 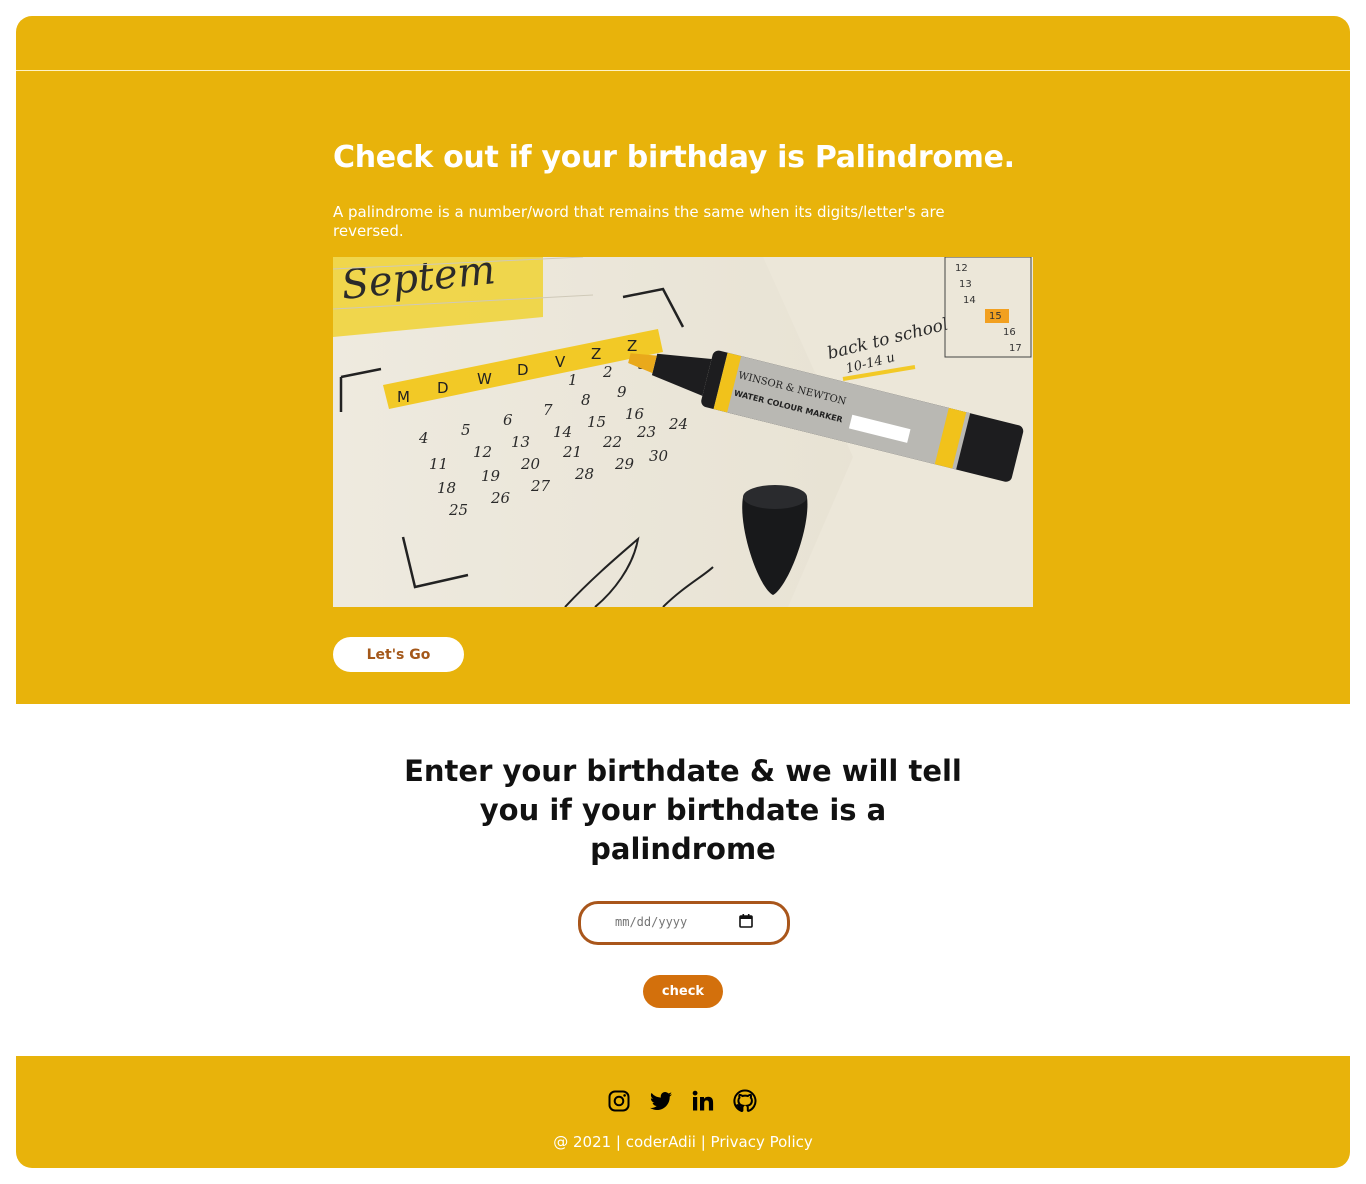 What do you see at coordinates (500, 498) in the screenshot?
I see `svg-text: 26` at bounding box center [500, 498].